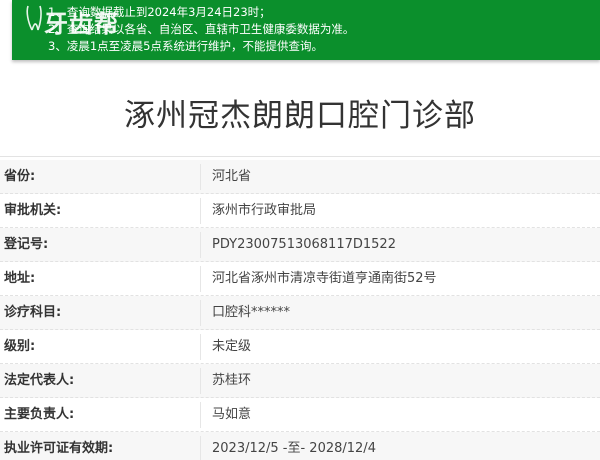 Image resolution: width=600 pixels, height=460 pixels. What do you see at coordinates (33, 312) in the screenshot?
I see `detail-label: 诊疗科目:` at bounding box center [33, 312].